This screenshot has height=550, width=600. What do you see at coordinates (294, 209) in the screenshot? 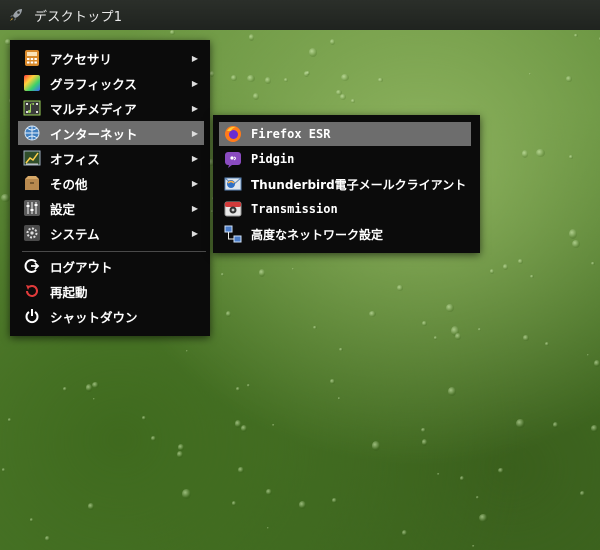
I see `submenu-item-label: Transmission` at bounding box center [294, 209].